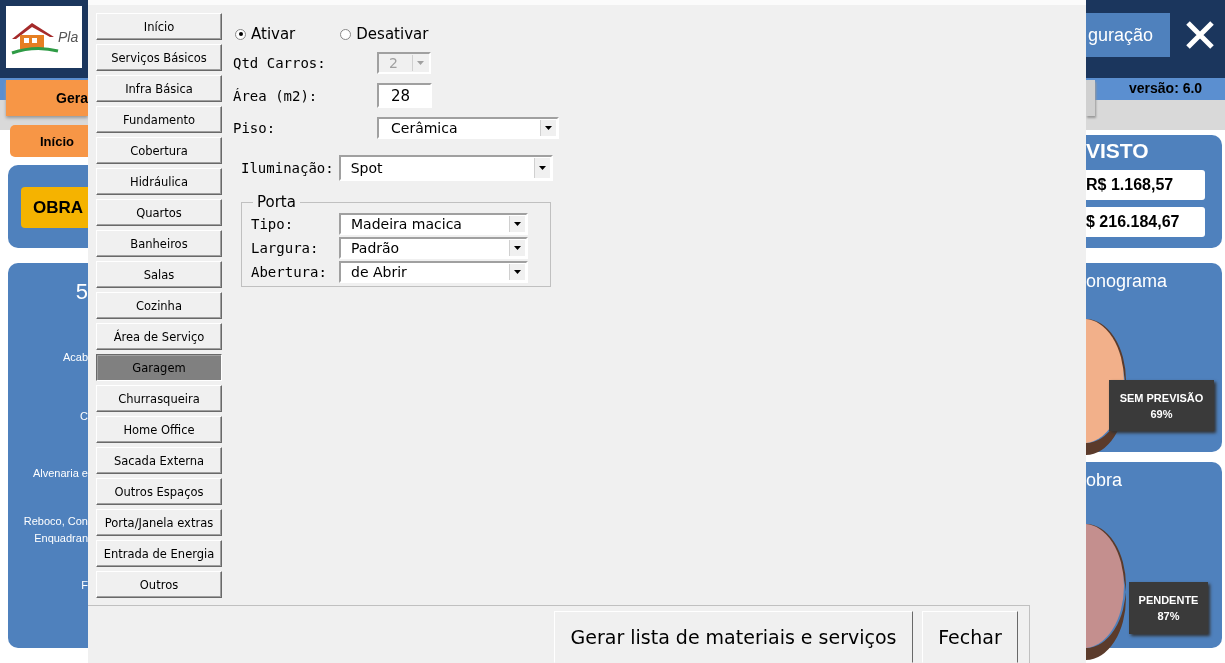 The image size is (1225, 663). I want to click on section-button: Outros, so click(159, 584).